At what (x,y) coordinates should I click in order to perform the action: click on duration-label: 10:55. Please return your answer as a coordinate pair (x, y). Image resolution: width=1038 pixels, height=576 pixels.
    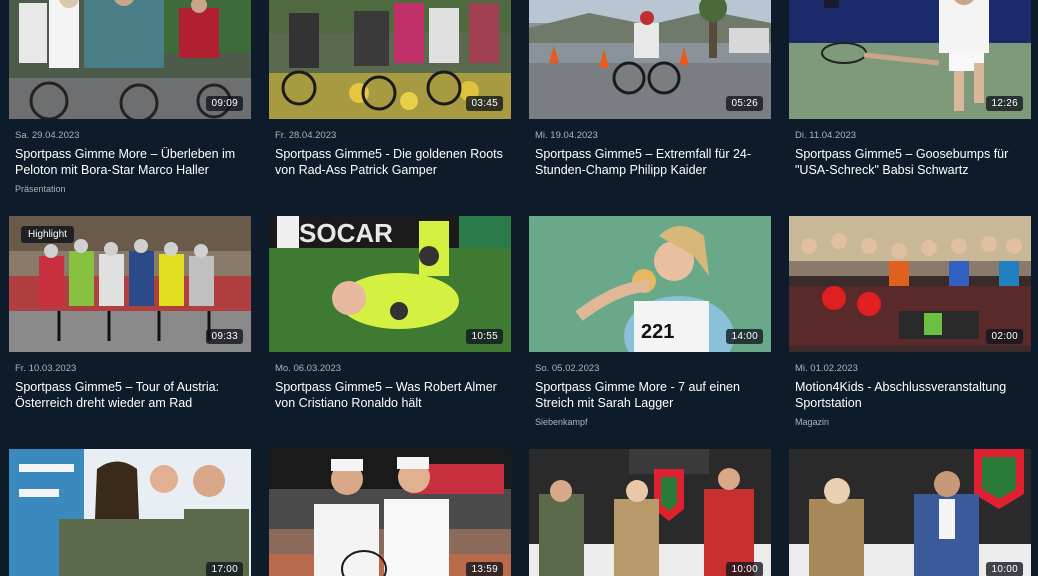
    Looking at the image, I should click on (484, 336).